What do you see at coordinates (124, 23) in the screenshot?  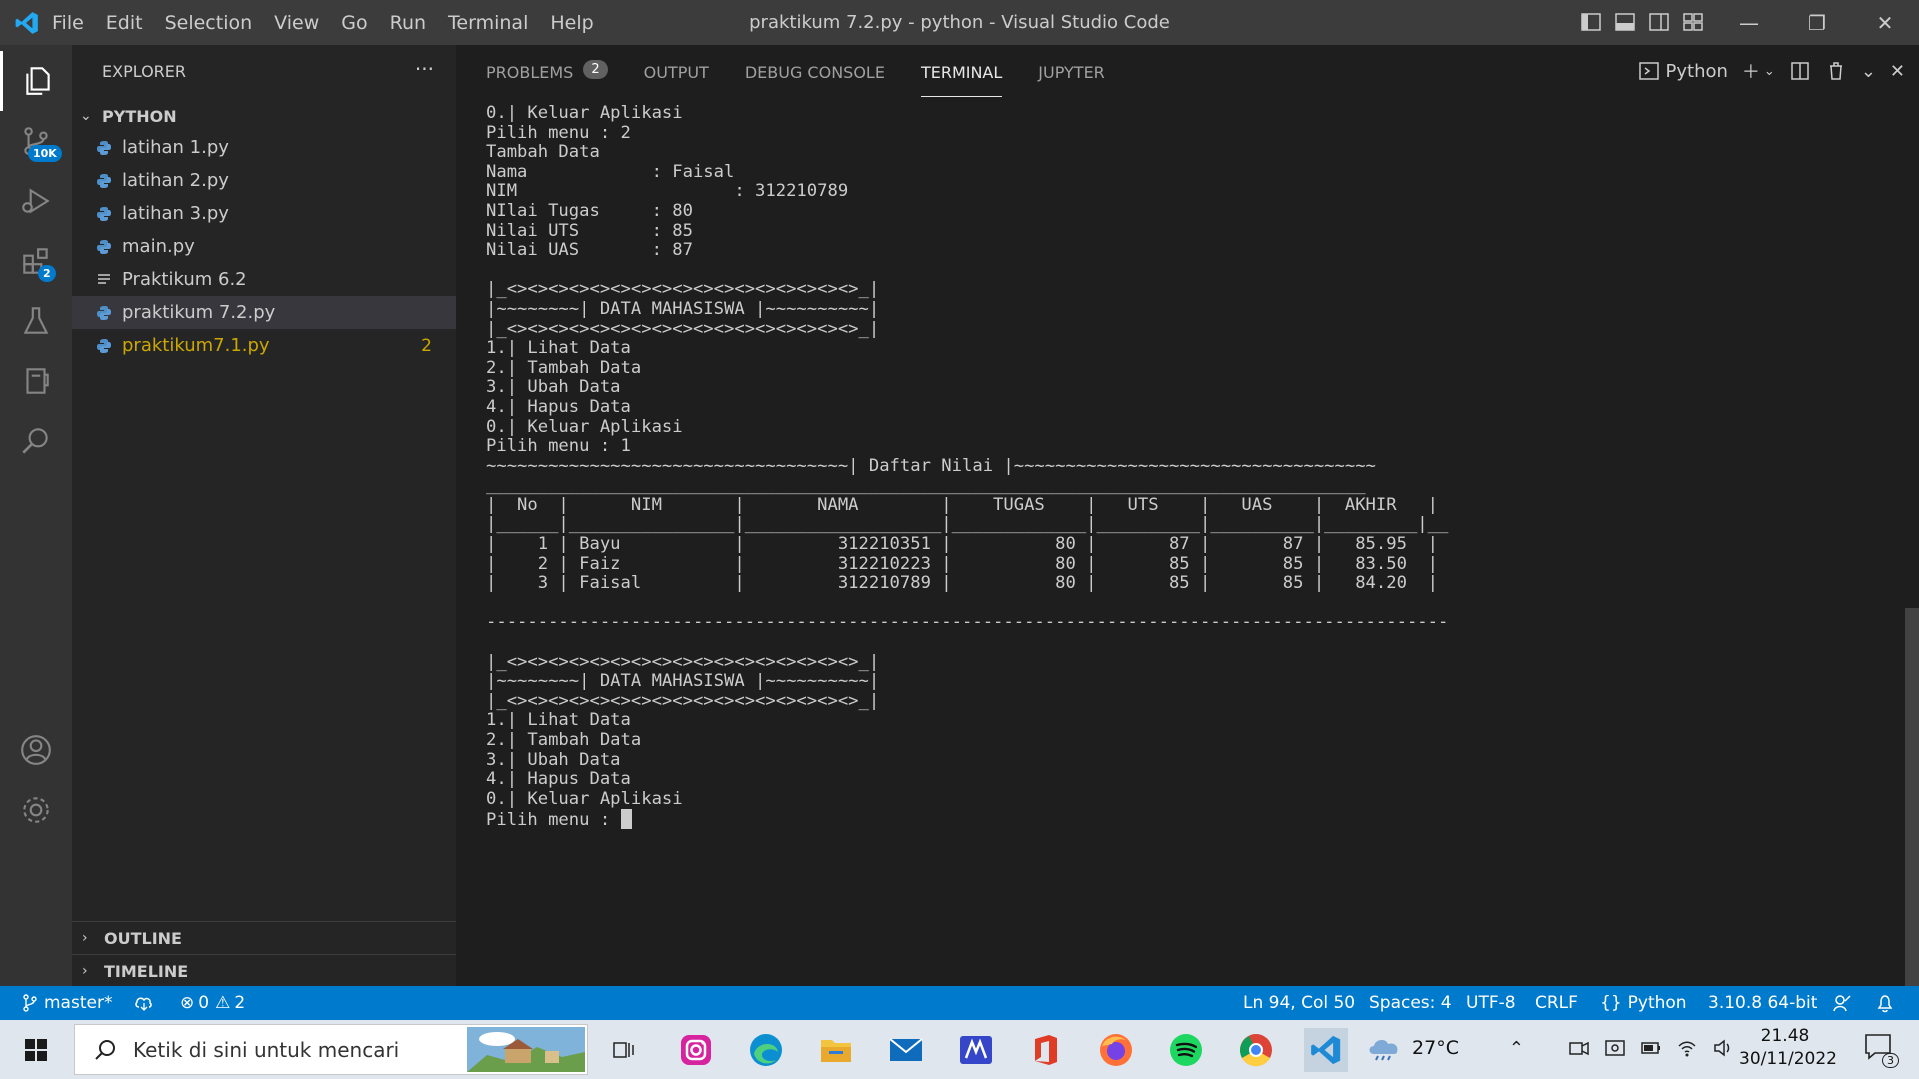 I see `menu-edit: Edit` at bounding box center [124, 23].